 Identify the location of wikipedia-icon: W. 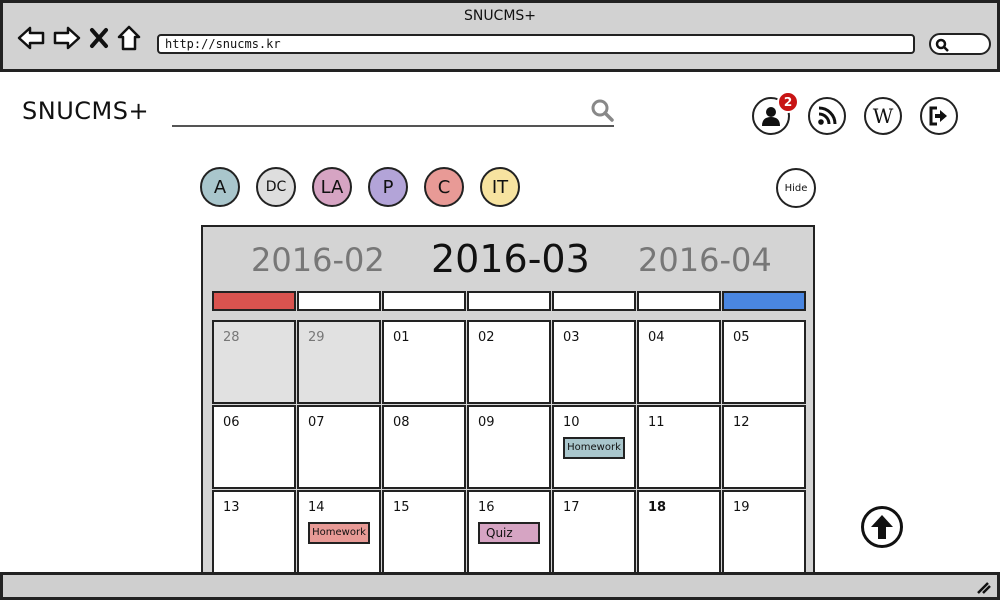
(883, 116).